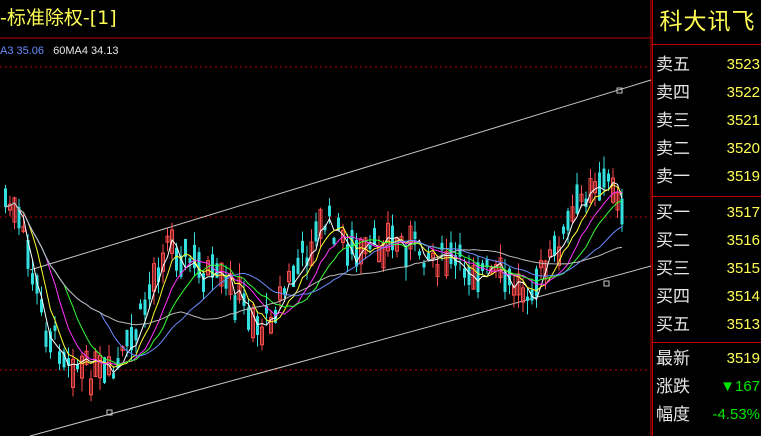 This screenshot has height=436, width=761. Describe the element at coordinates (740, 386) in the screenshot. I see `stat-value: ▼167` at that location.